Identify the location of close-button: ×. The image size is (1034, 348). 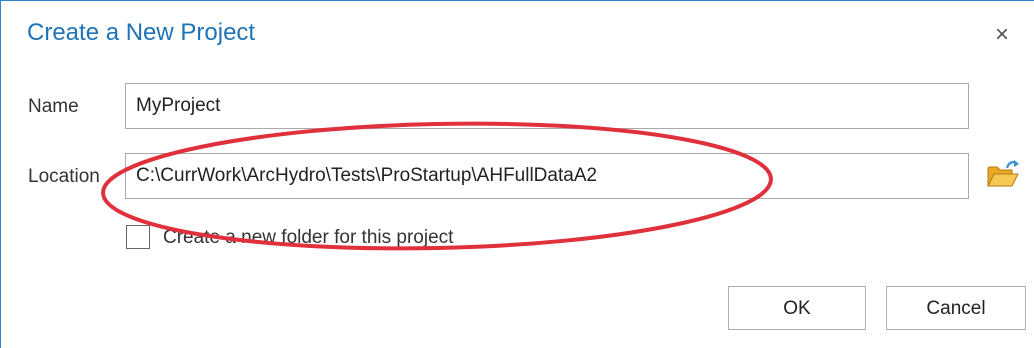
(1002, 35).